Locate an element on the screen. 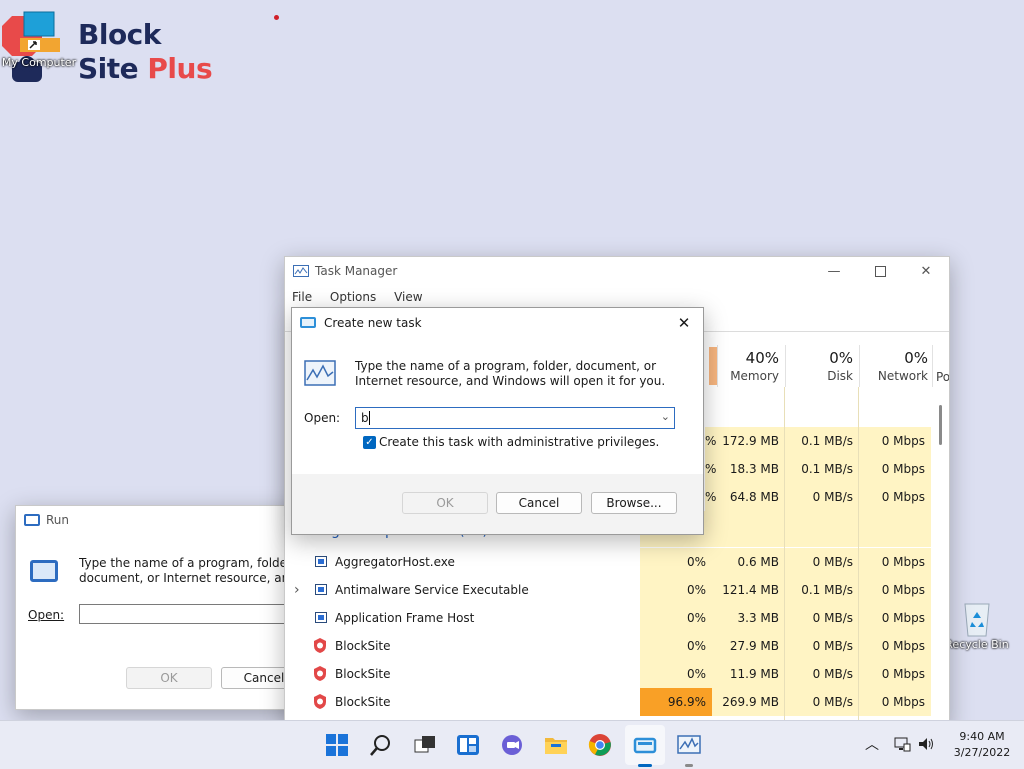  run-title: Run is located at coordinates (58, 520).